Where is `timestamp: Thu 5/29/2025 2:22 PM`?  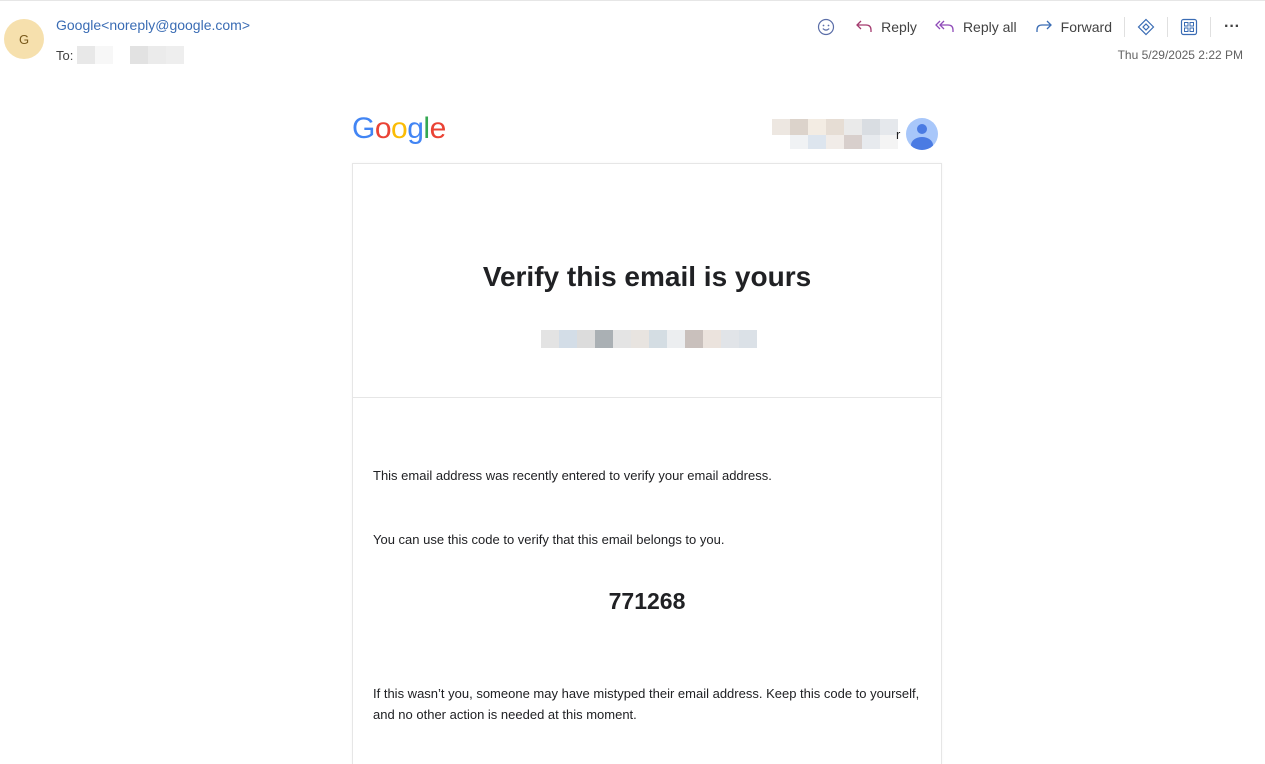 timestamp: Thu 5/29/2025 2:22 PM is located at coordinates (1180, 55).